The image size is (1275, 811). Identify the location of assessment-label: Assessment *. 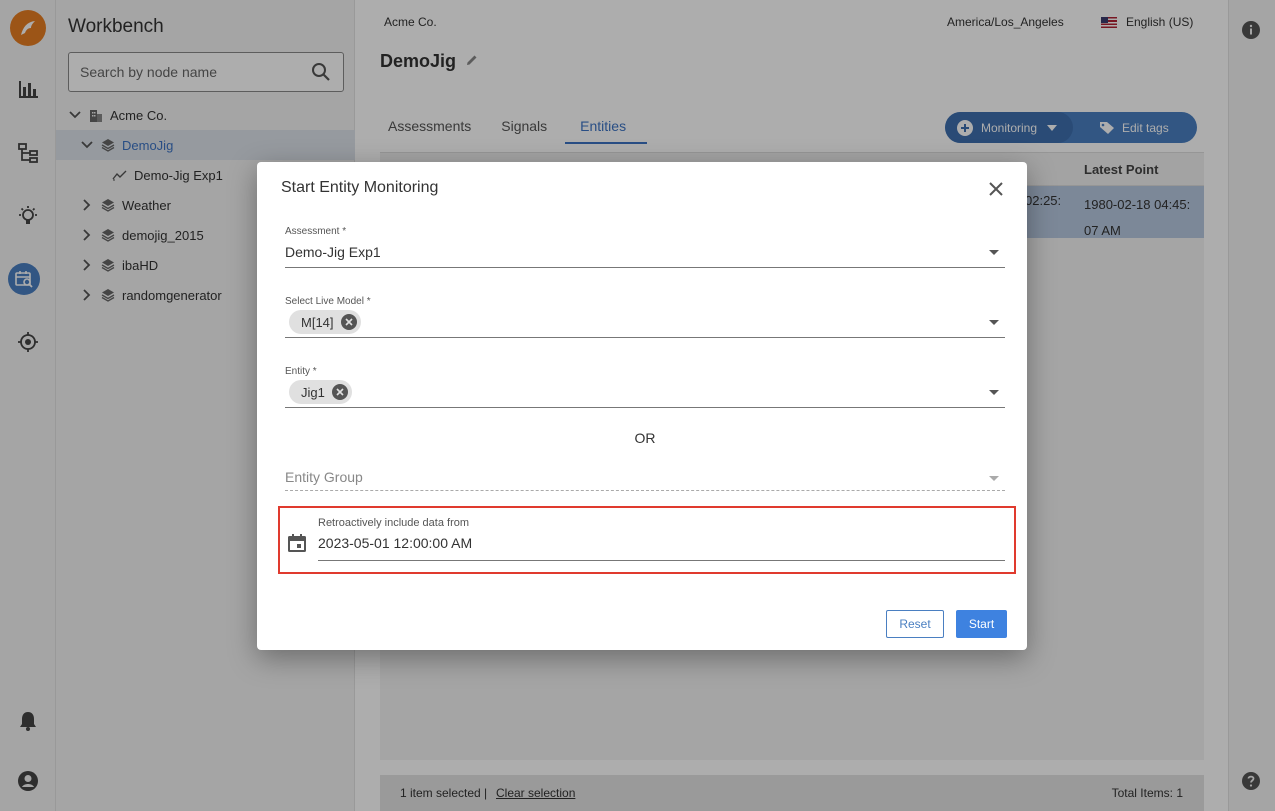
(316, 231).